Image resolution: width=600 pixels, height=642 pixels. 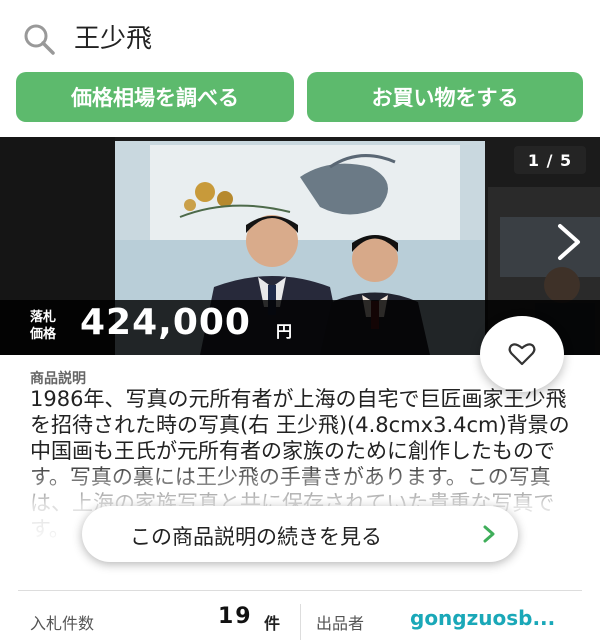 I want to click on search-query: 王少飛, so click(x=113, y=36).